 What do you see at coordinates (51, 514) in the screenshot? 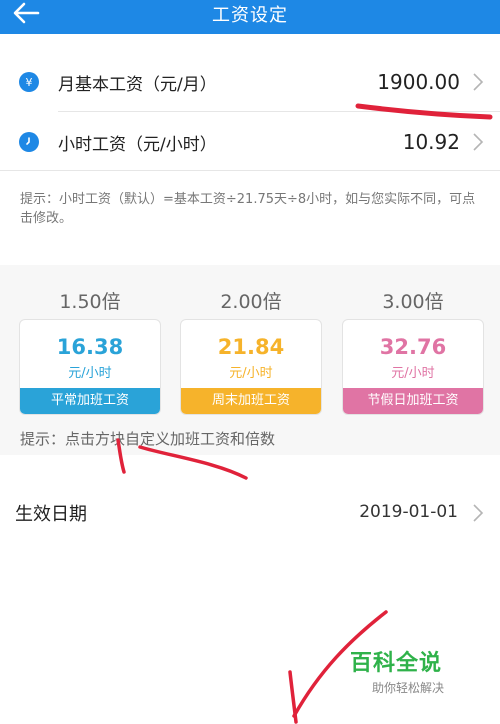
I see `effective-date-label: 生效日期` at bounding box center [51, 514].